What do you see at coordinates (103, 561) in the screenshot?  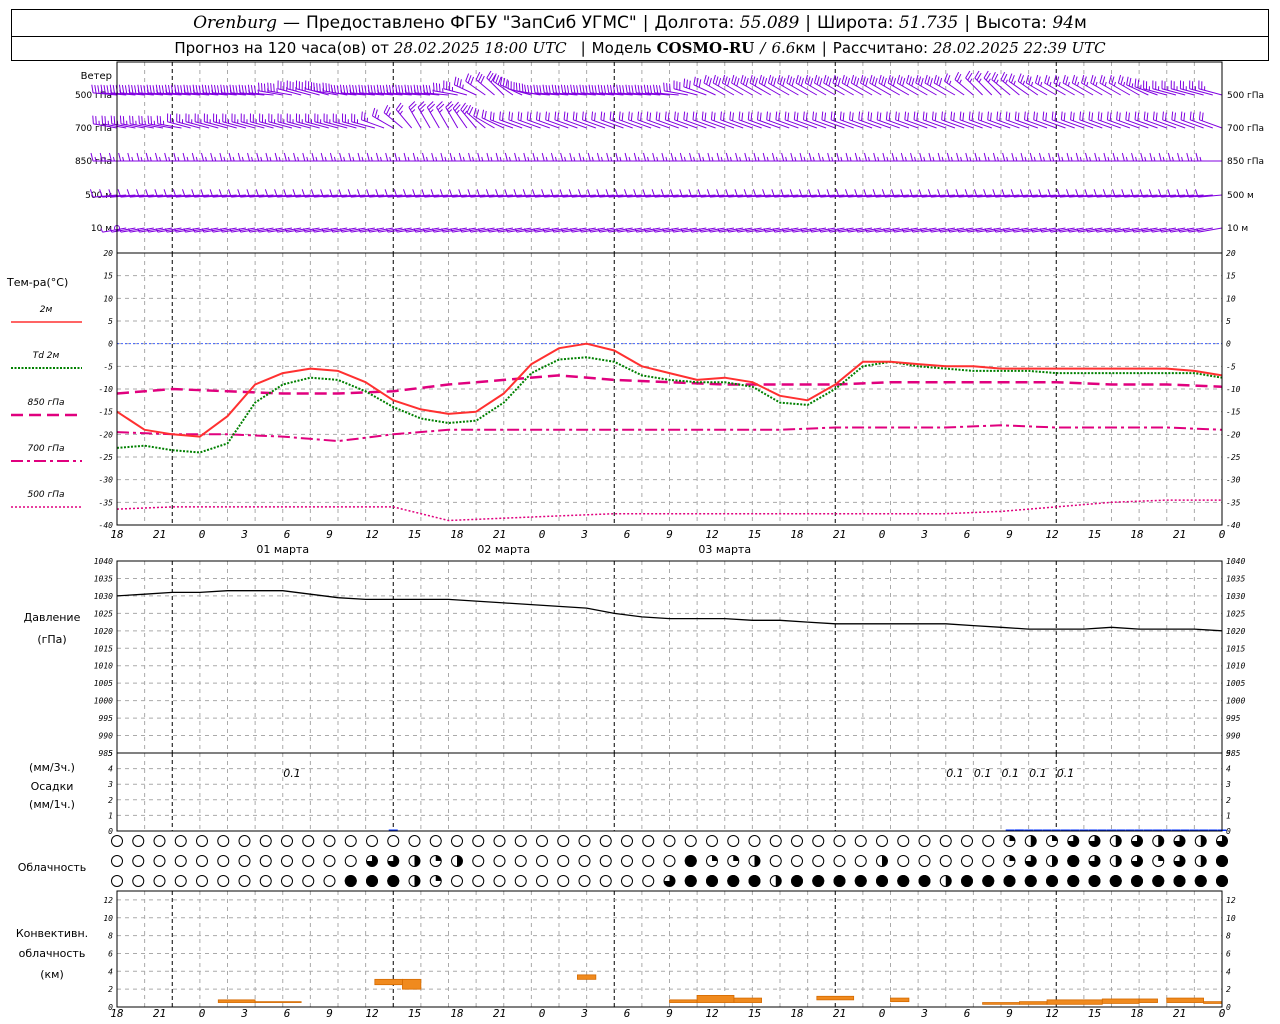 I see `pressure-grid-tick-left: 1040` at bounding box center [103, 561].